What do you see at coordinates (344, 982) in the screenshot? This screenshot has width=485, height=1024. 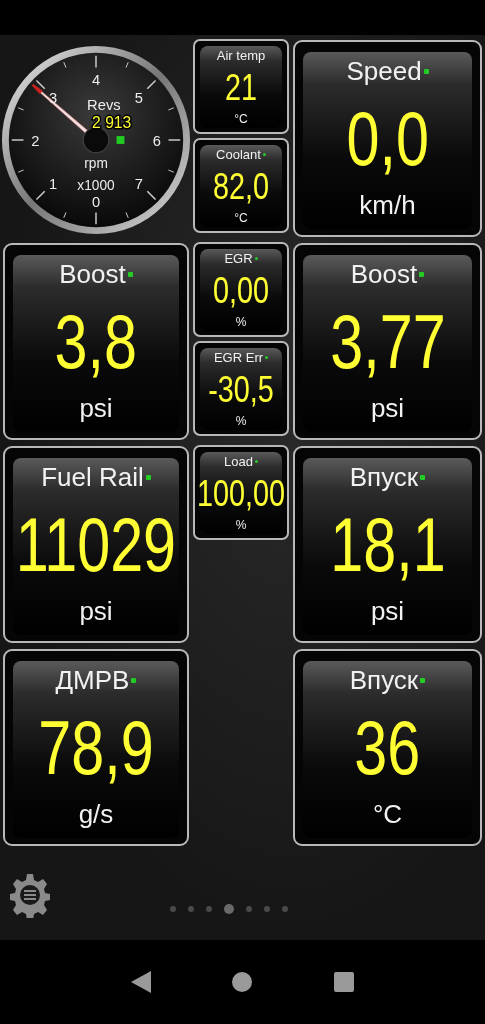 I see `recents-icon` at bounding box center [344, 982].